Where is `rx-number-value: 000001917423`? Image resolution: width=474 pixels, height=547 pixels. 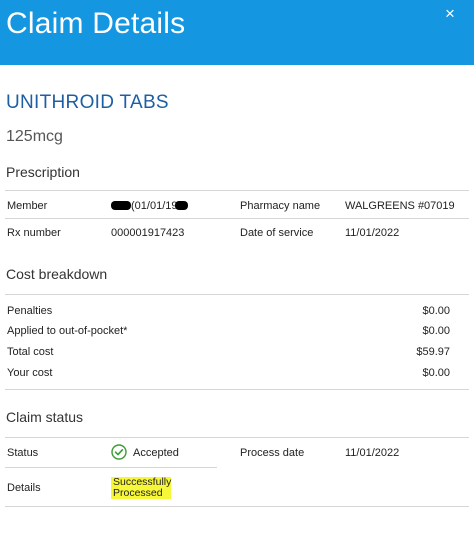 rx-number-value: 000001917423 is located at coordinates (148, 233).